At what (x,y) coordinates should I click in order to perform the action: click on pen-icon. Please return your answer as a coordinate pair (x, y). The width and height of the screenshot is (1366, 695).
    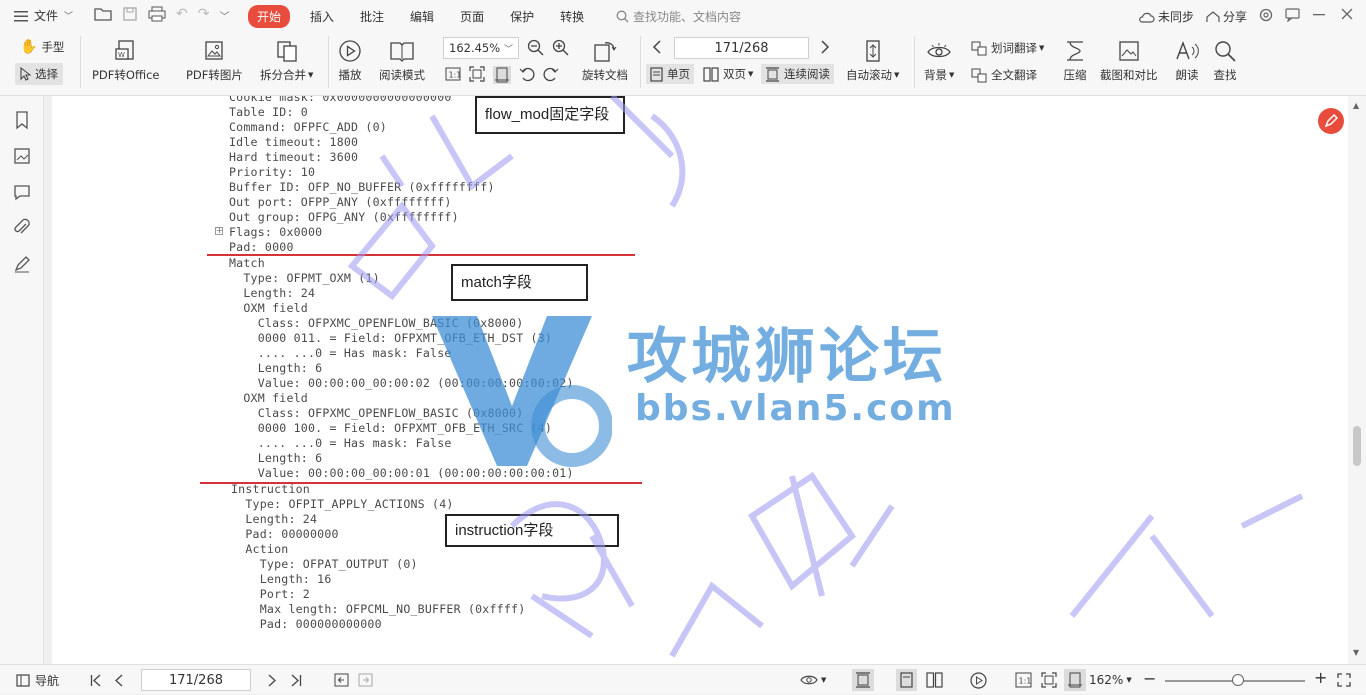
    Looking at the image, I should click on (1331, 121).